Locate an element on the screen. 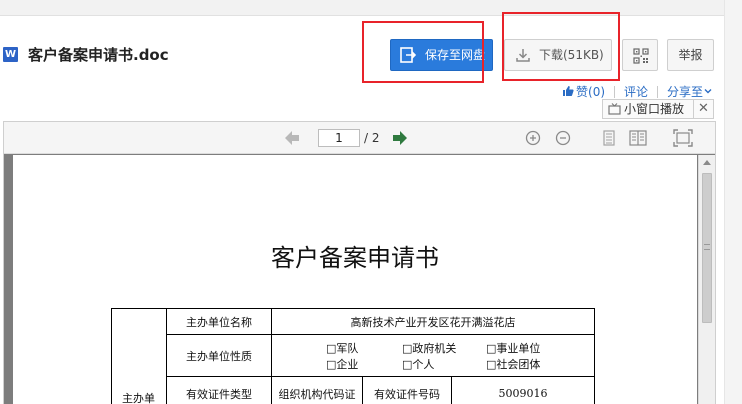 The height and width of the screenshot is (404, 742). like-label: 赞 is located at coordinates (582, 92).